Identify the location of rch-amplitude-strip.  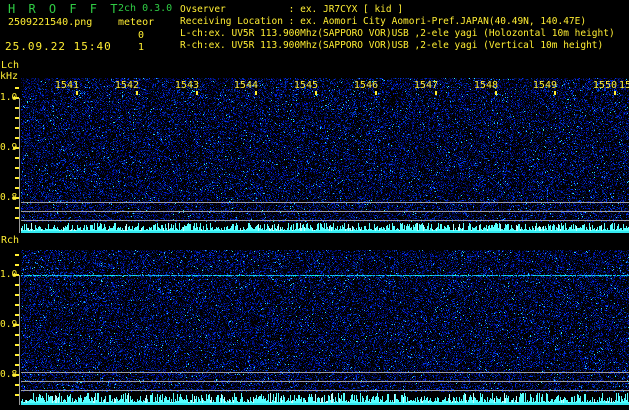
(325, 398).